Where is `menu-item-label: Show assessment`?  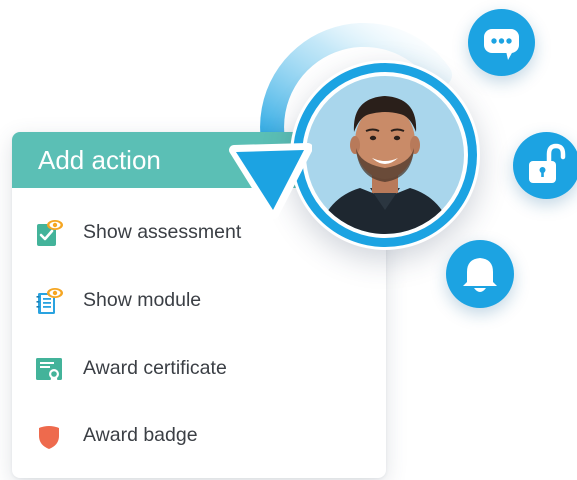
menu-item-label: Show assessment is located at coordinates (162, 232).